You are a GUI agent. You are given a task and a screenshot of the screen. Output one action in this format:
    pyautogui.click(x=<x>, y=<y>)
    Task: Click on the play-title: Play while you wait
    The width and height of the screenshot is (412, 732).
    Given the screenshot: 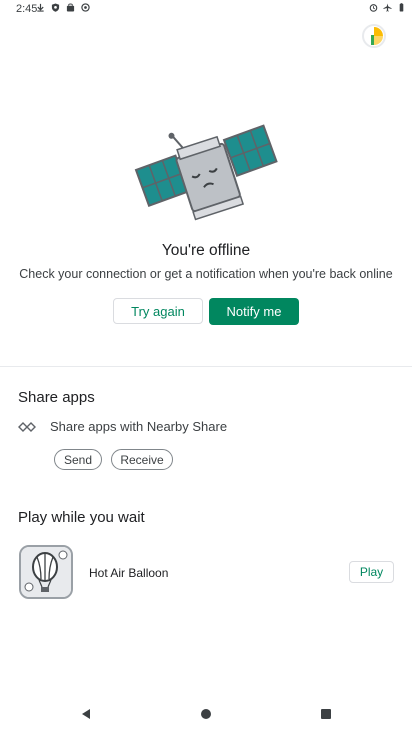 What is the action you would take?
    pyautogui.click(x=81, y=517)
    